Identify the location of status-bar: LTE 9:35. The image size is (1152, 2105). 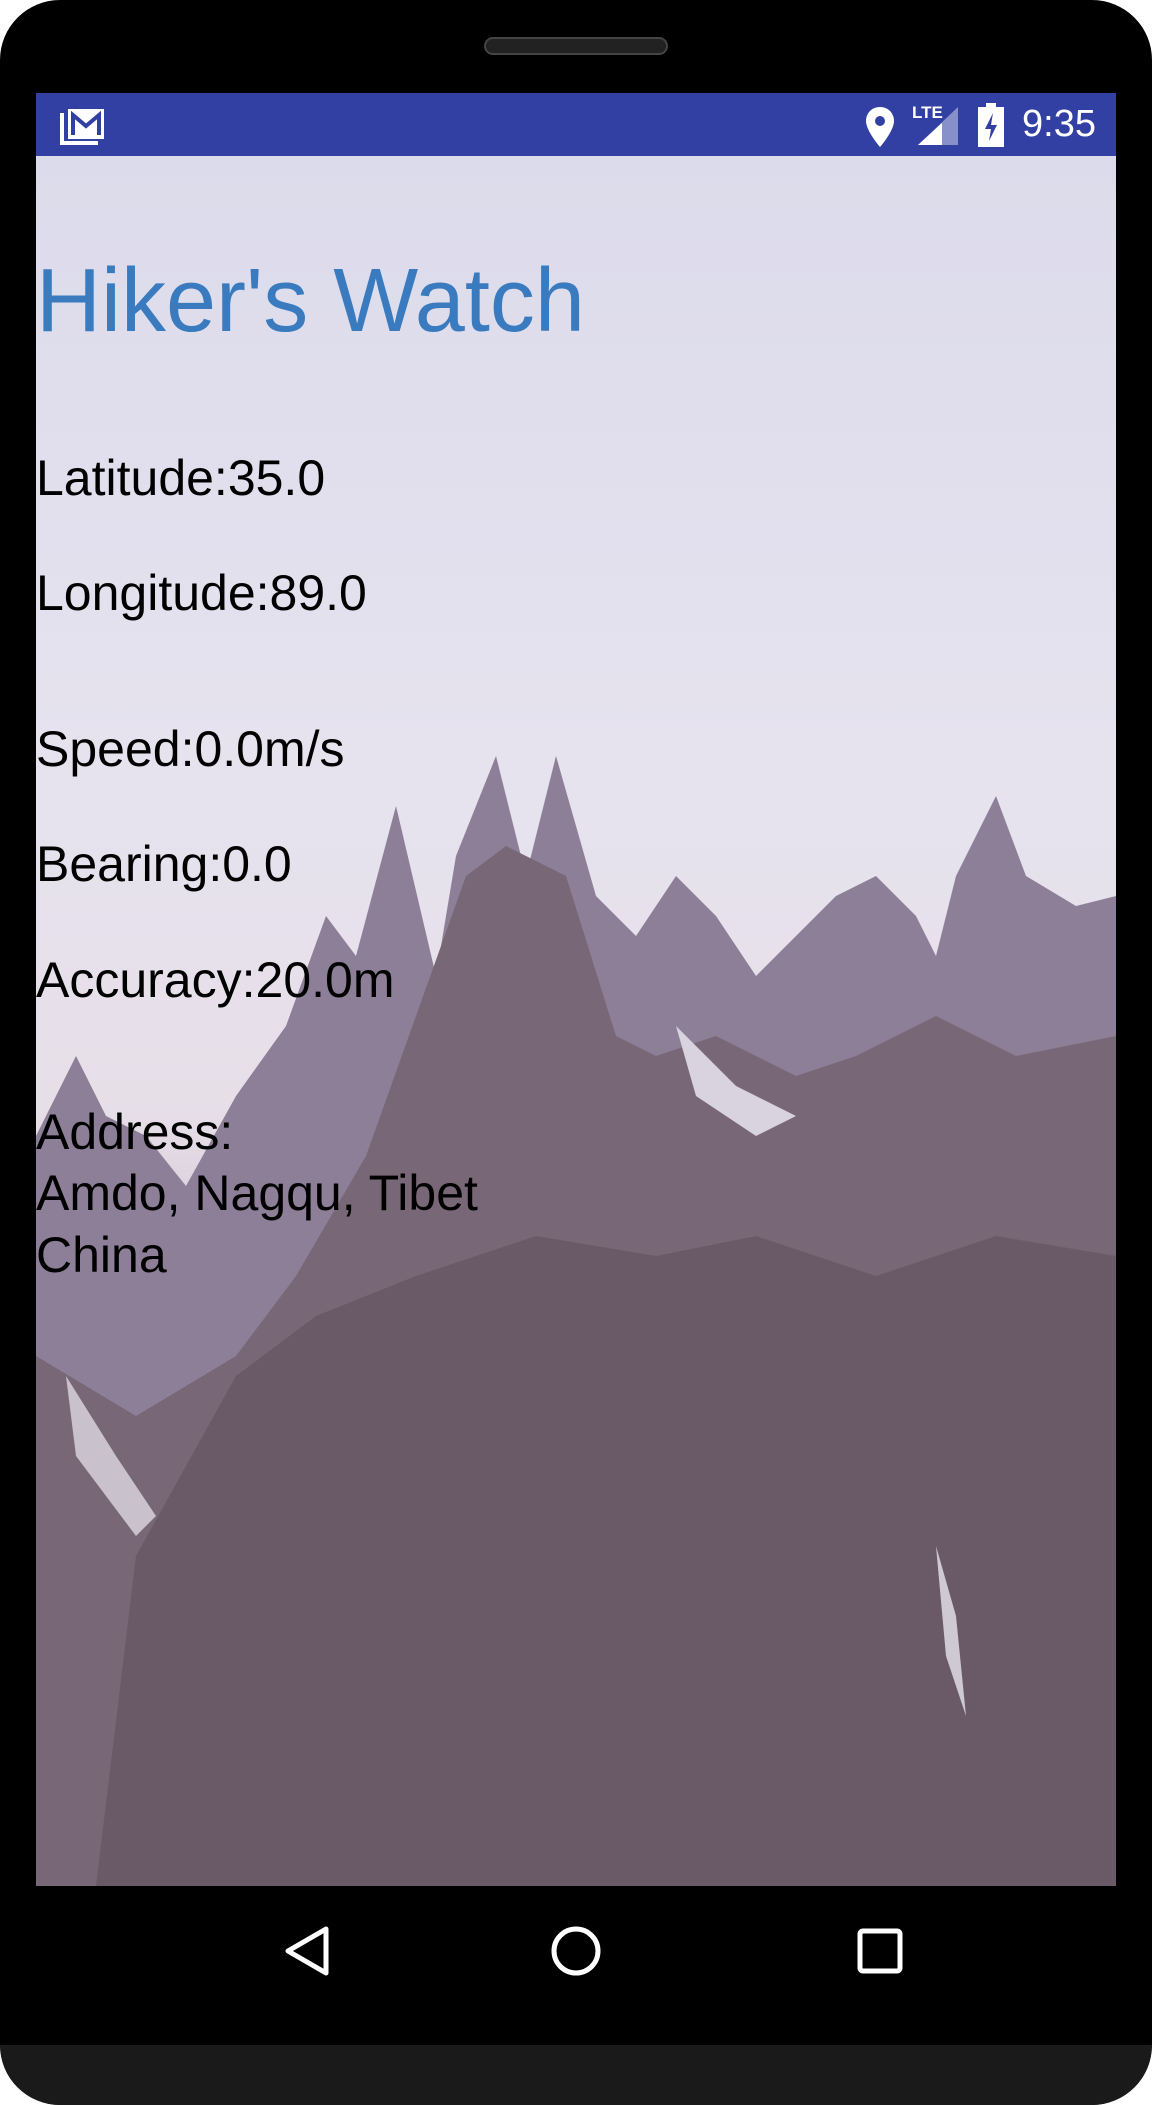
(576, 124).